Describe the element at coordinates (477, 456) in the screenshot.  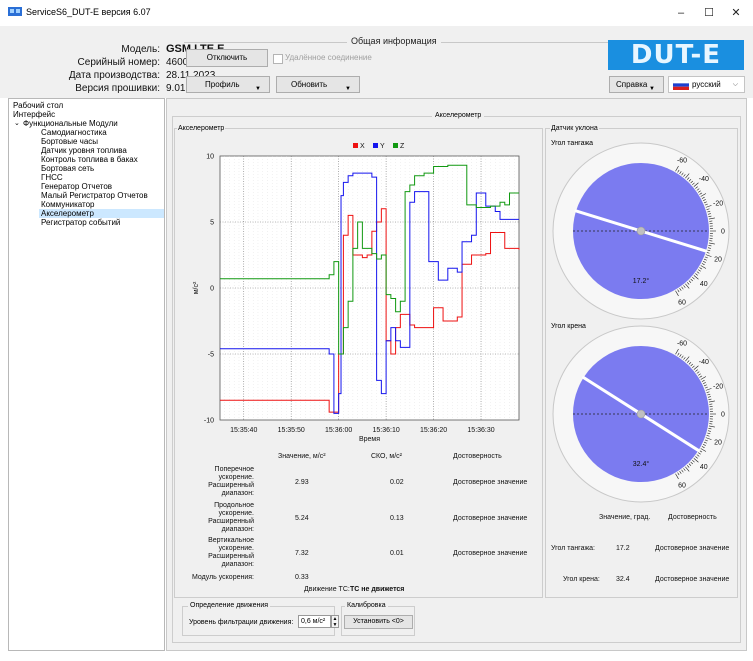
I see `col-header-status: Достоверность` at that location.